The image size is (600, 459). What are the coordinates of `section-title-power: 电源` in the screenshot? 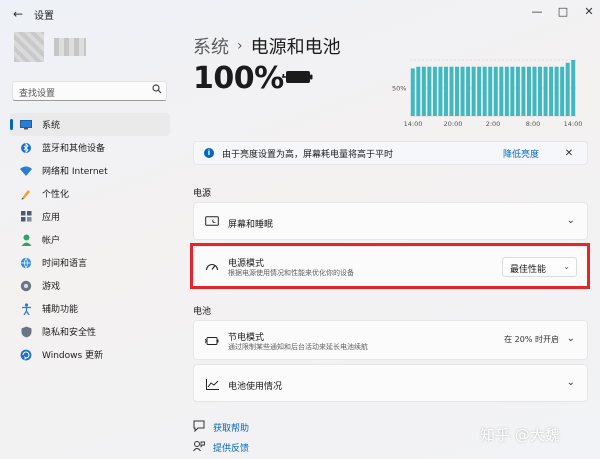 It's located at (202, 194).